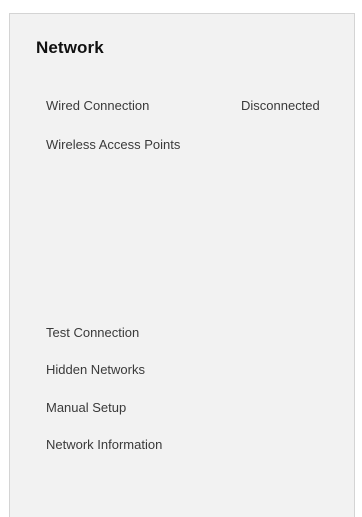 Image resolution: width=362 pixels, height=517 pixels. I want to click on manual-setup-item: Manual Setup, so click(86, 407).